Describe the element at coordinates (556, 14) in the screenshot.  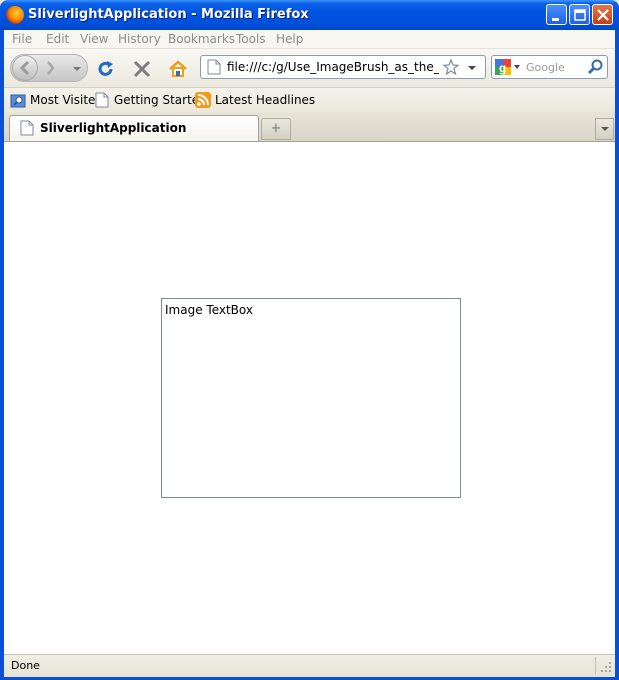
I see `minimize-button` at that location.